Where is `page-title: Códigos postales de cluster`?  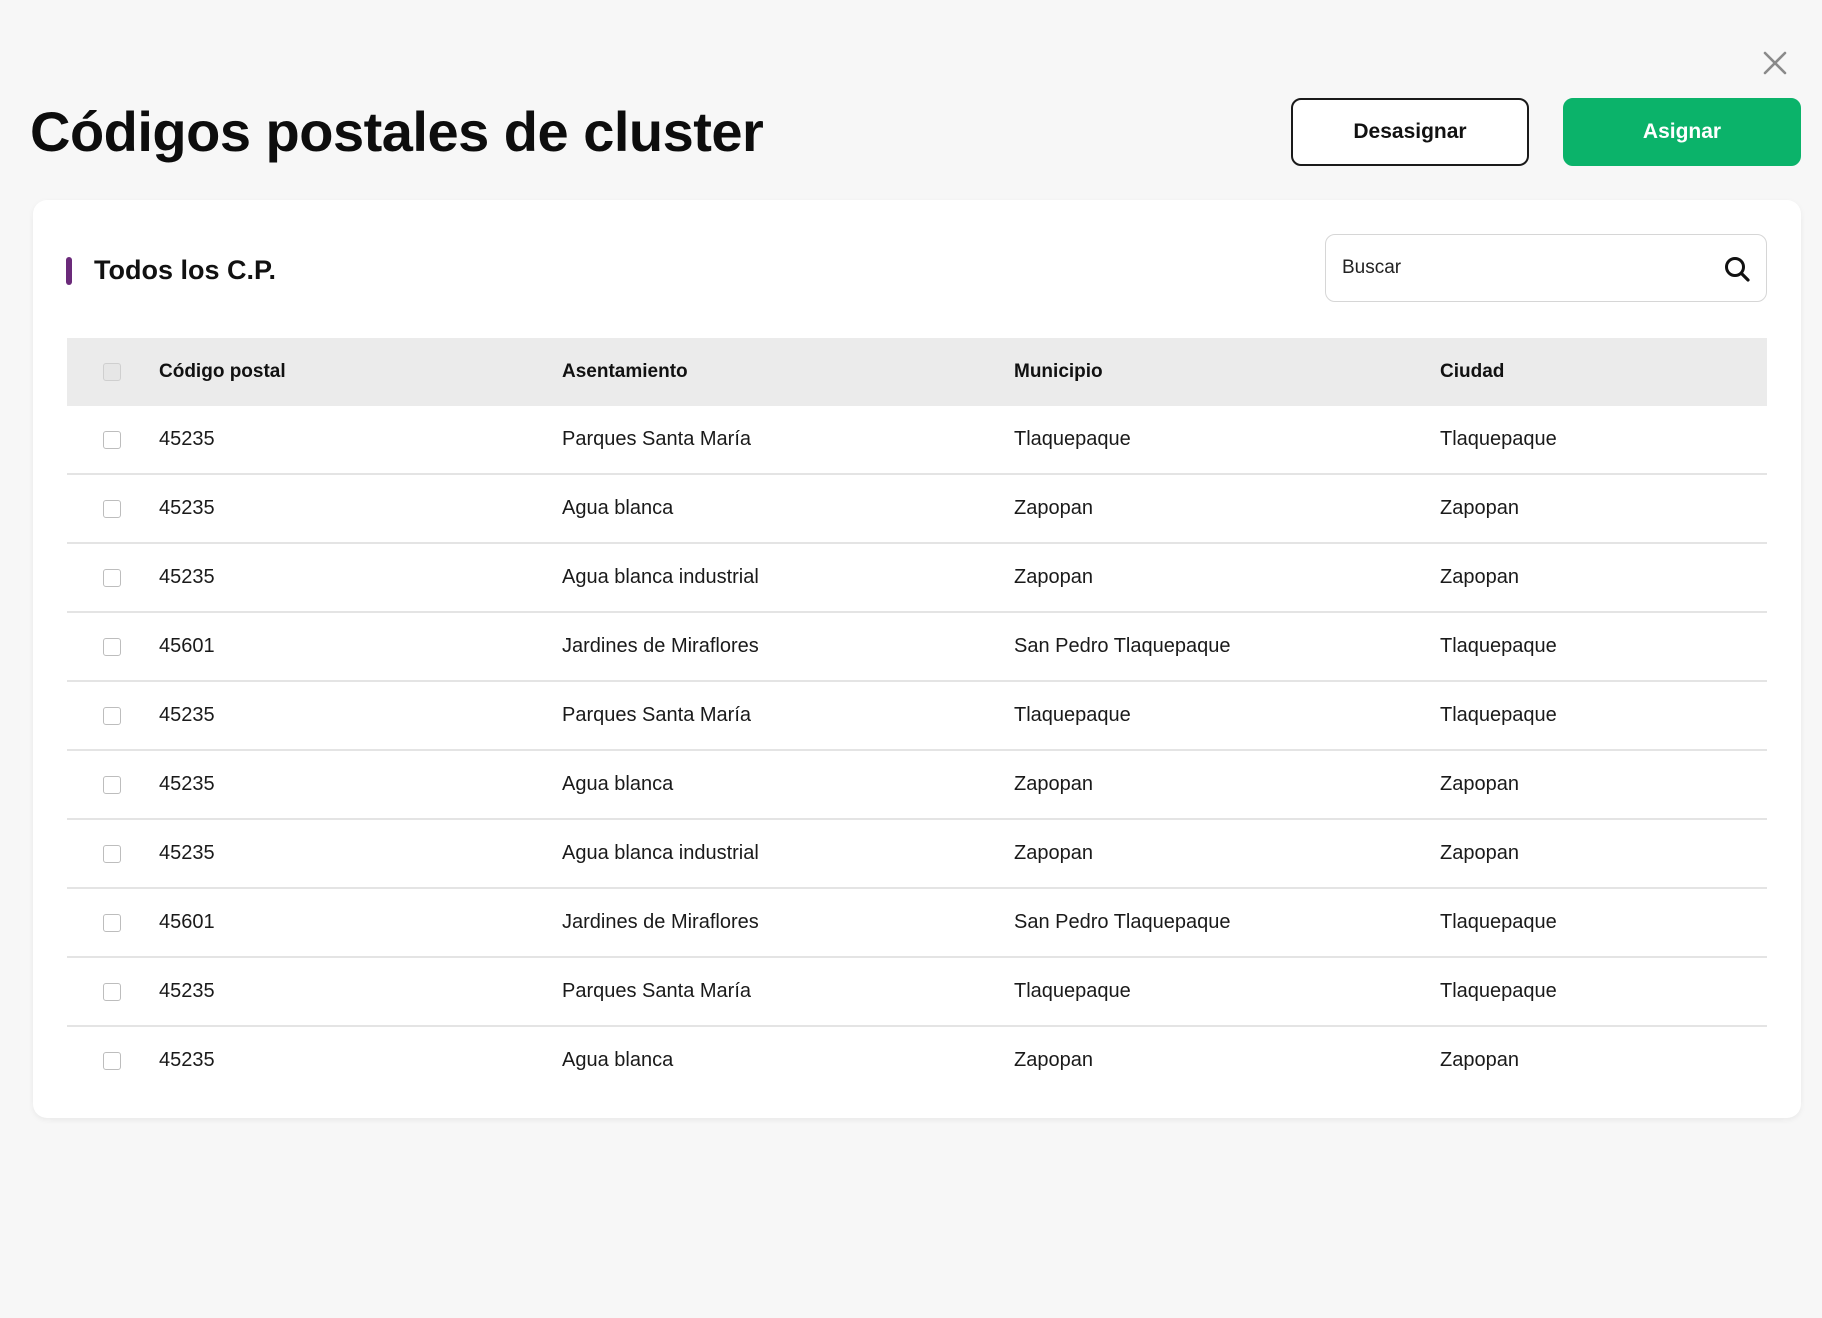
page-title: Códigos postales de cluster is located at coordinates (397, 131).